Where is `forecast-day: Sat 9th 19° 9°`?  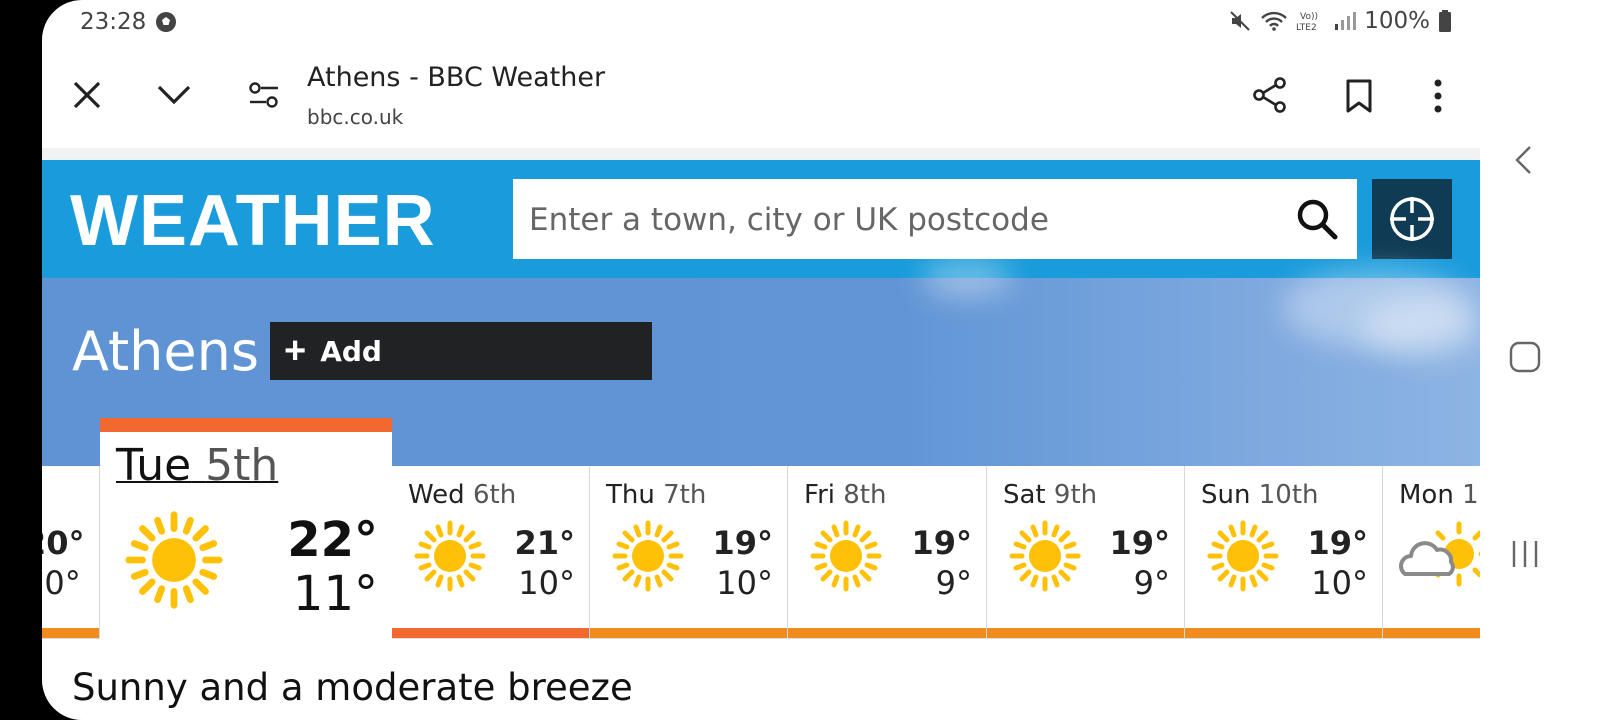
forecast-day: Sat 9th 19° 9° is located at coordinates (1086, 552).